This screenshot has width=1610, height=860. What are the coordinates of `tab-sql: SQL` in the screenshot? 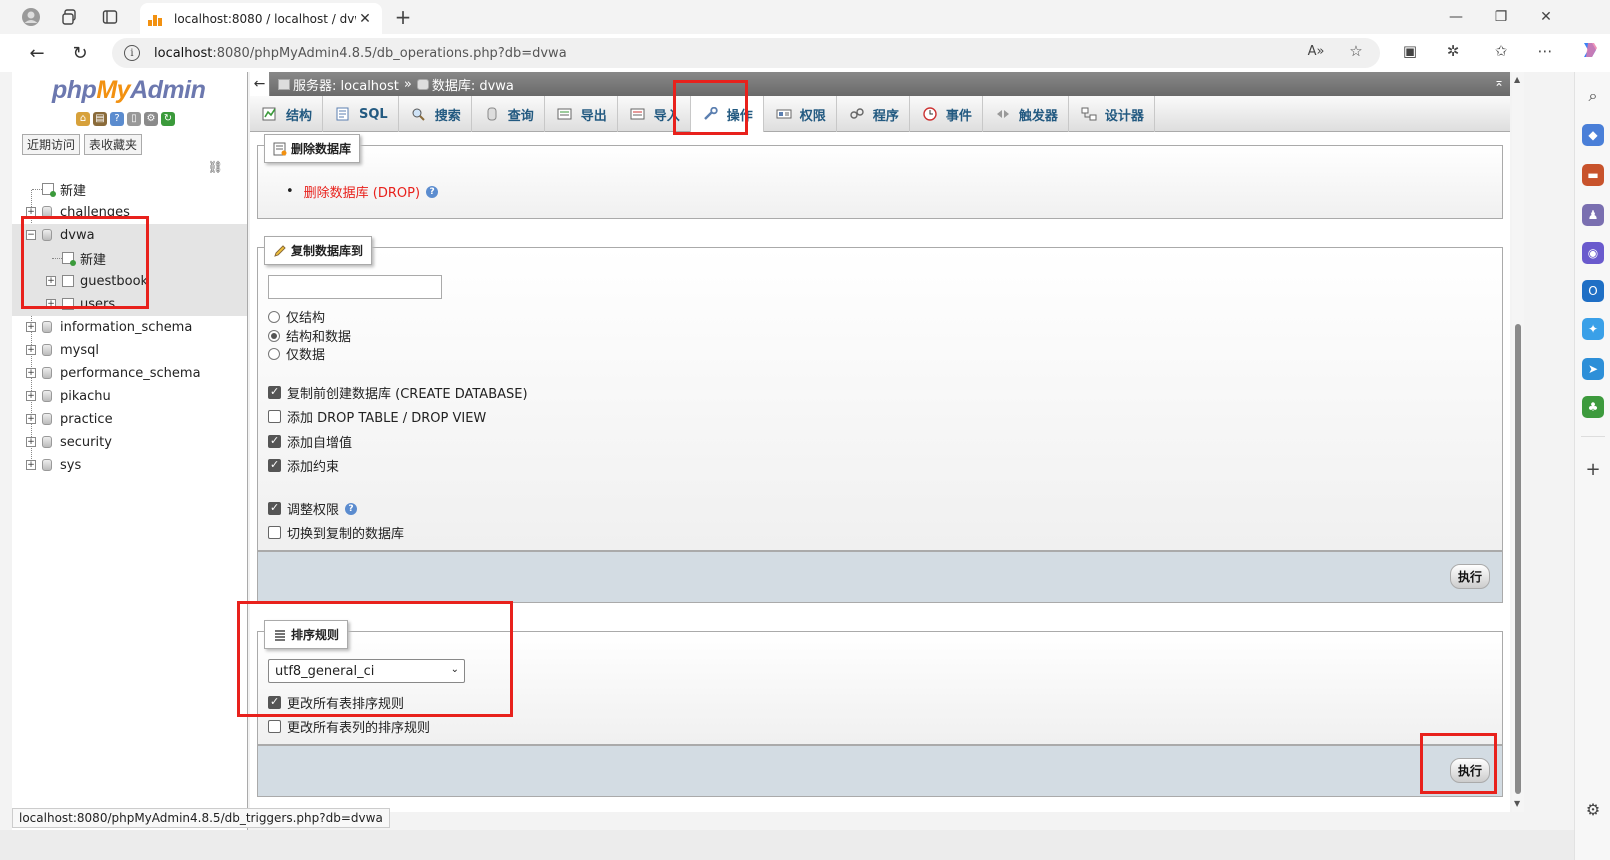 It's located at (361, 114).